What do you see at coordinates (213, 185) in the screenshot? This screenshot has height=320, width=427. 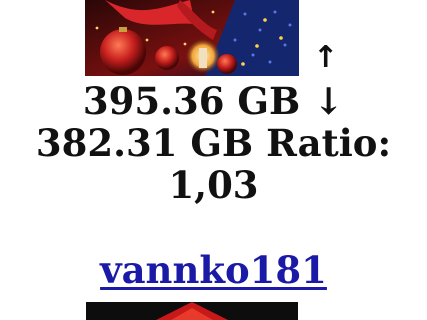 I see `ratio-value: 1,03` at bounding box center [213, 185].